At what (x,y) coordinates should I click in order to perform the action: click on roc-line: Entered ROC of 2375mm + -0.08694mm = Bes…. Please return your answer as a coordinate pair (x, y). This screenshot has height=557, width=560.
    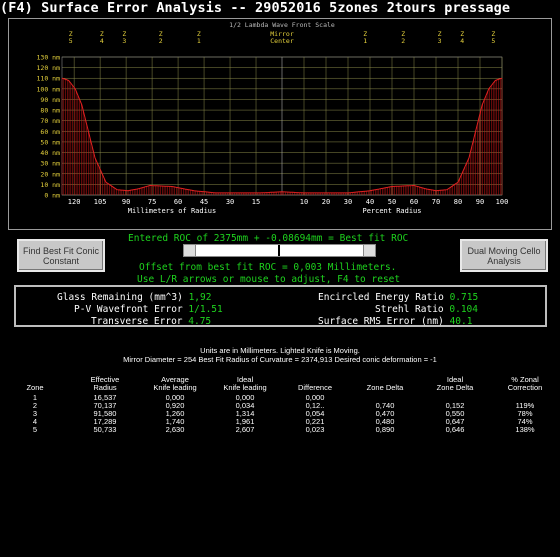
    Looking at the image, I should click on (268, 238).